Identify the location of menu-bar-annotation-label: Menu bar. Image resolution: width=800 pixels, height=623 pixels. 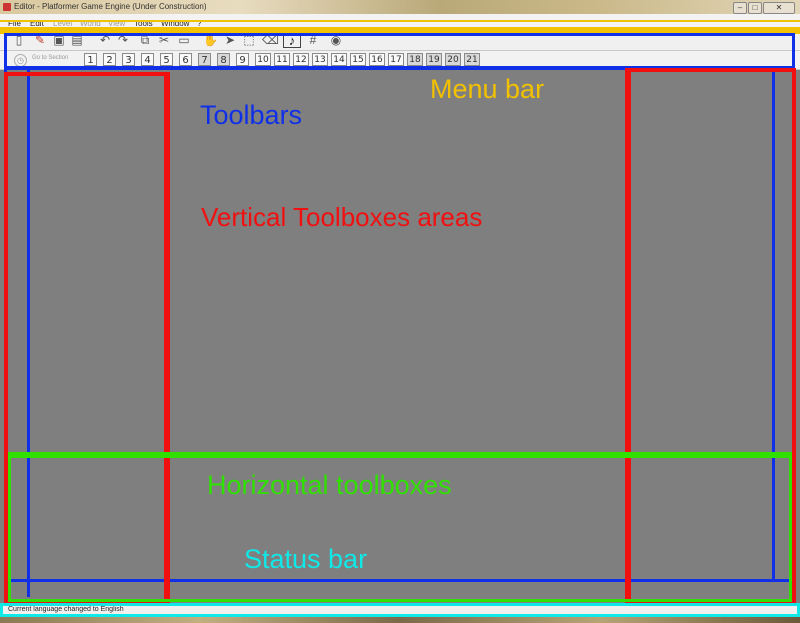
(487, 89).